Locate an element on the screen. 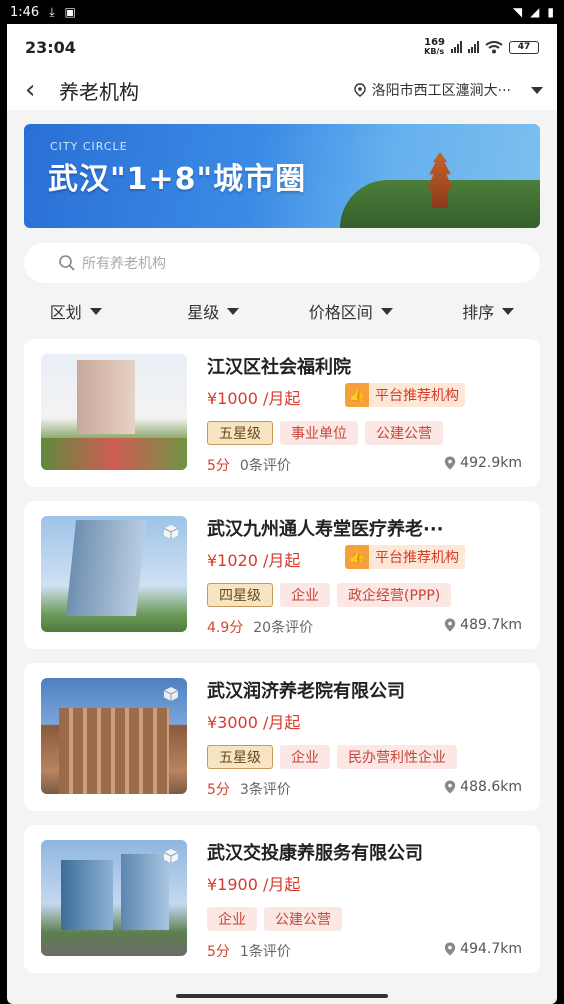 The image size is (564, 1004). filter-bar: 区划 星级 价格区间 排序 is located at coordinates (282, 311).